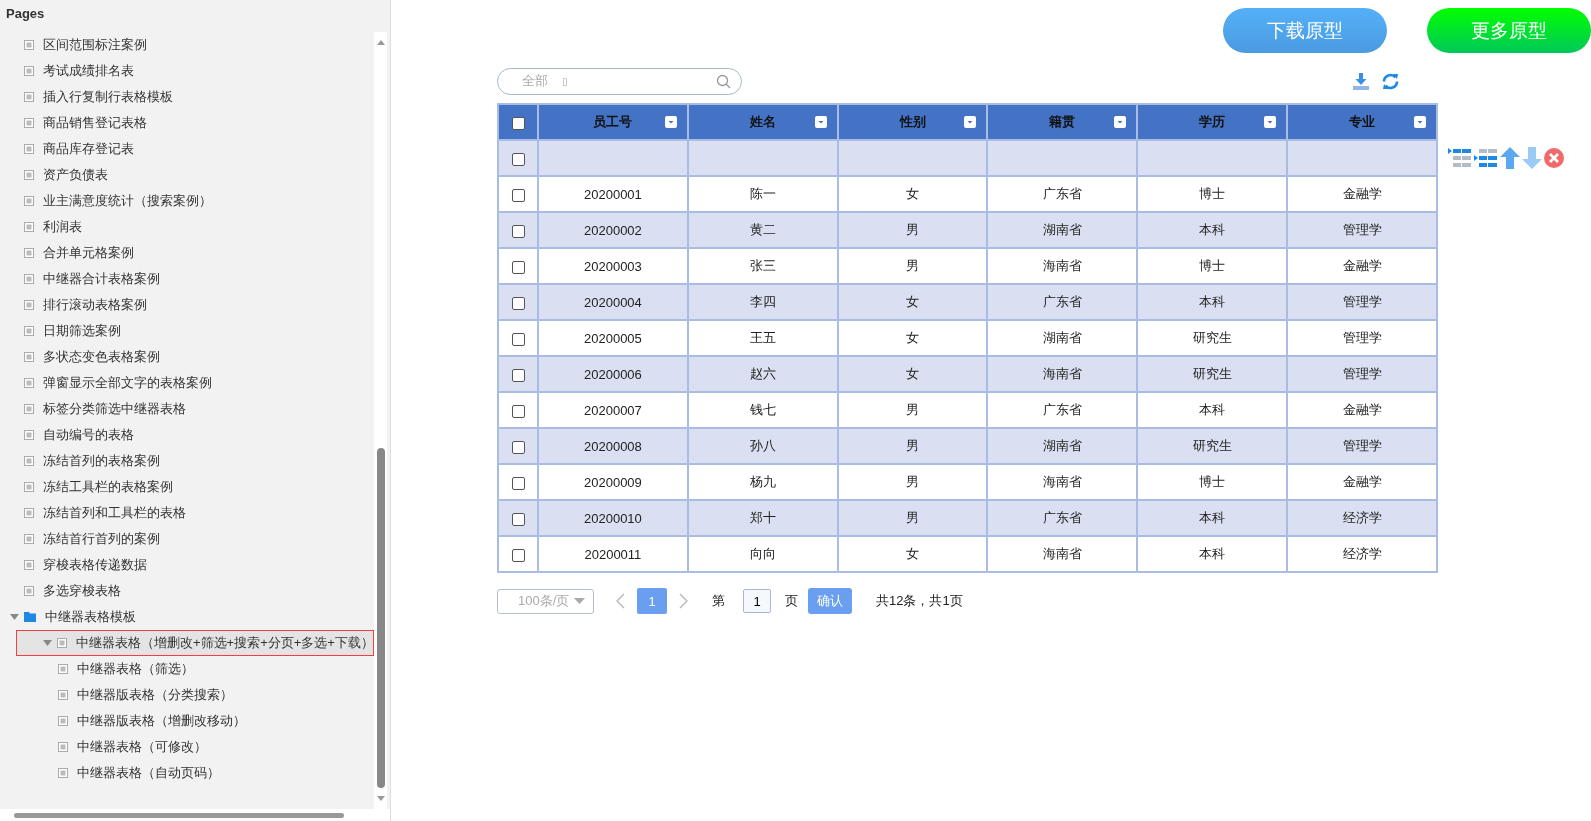  What do you see at coordinates (380, 798) in the screenshot?
I see `scroll-down-icon` at bounding box center [380, 798].